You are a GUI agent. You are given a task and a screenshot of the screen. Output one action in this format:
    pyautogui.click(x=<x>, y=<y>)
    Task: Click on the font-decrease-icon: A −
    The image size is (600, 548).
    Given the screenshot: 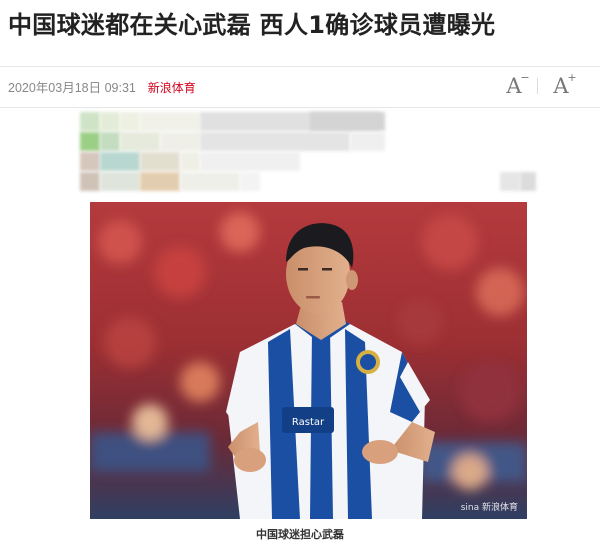 What is the action you would take?
    pyautogui.click(x=518, y=84)
    